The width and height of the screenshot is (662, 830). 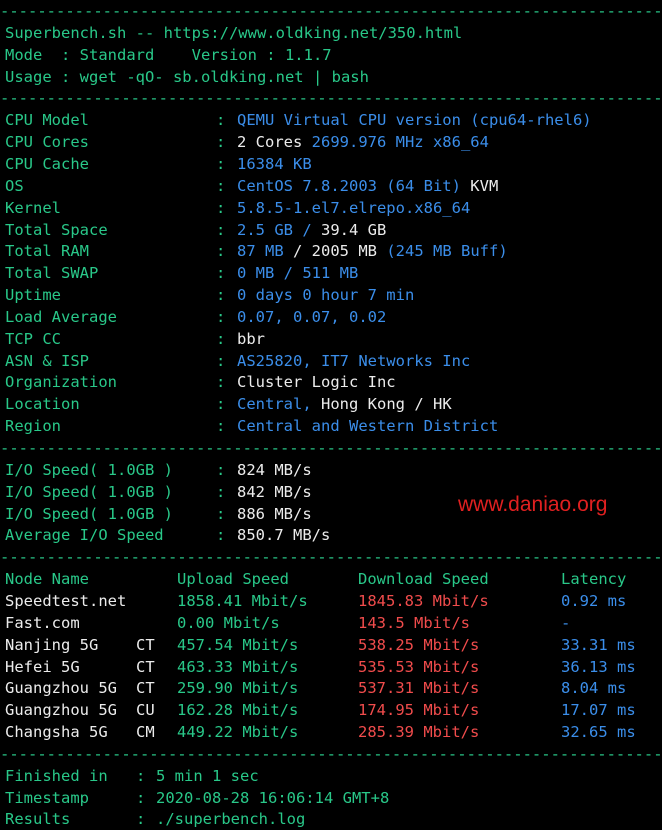 What do you see at coordinates (297, 251) in the screenshot?
I see `info-value-part: /` at bounding box center [297, 251].